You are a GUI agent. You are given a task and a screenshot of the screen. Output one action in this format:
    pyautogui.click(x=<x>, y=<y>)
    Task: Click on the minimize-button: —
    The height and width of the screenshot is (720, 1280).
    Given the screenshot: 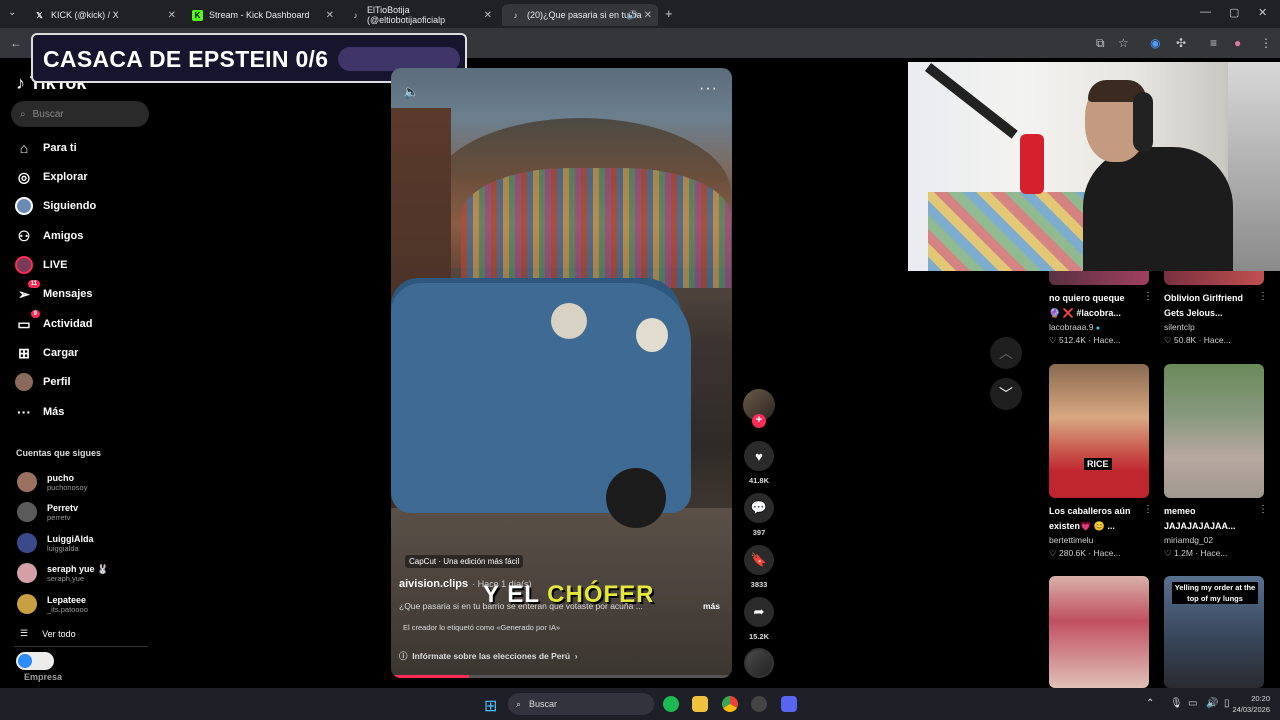 What is the action you would take?
    pyautogui.click(x=1205, y=12)
    